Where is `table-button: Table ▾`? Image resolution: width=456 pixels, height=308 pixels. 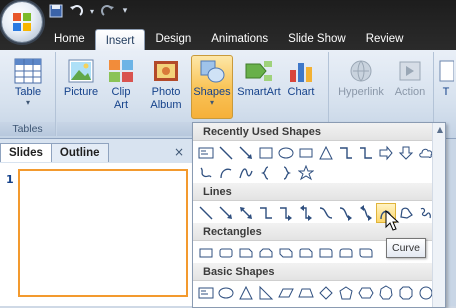 table-button: Table ▾ is located at coordinates (28, 81).